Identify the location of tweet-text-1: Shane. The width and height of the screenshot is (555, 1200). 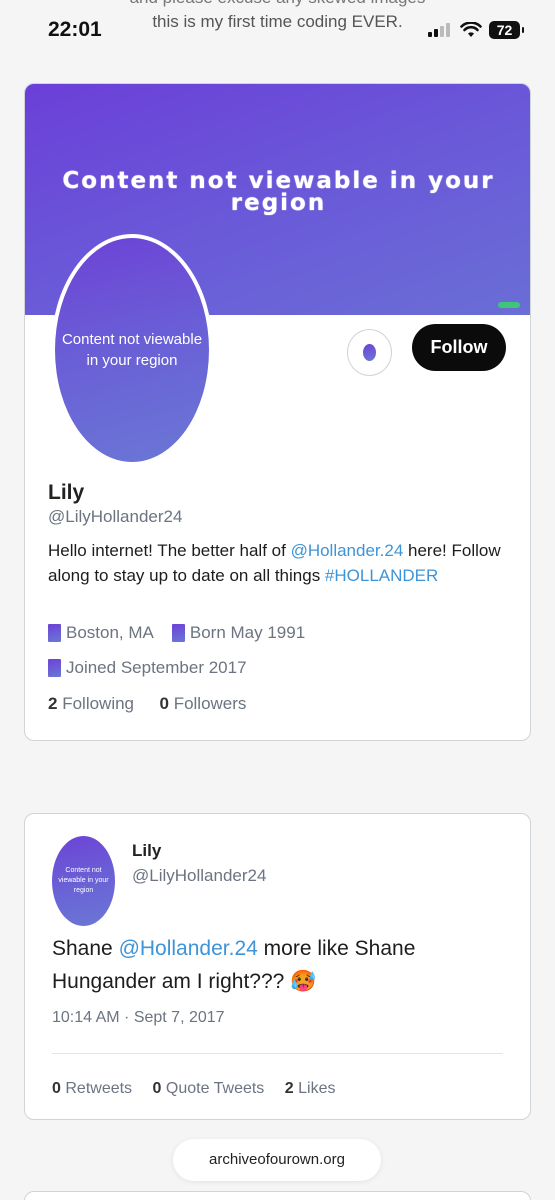
(85, 948).